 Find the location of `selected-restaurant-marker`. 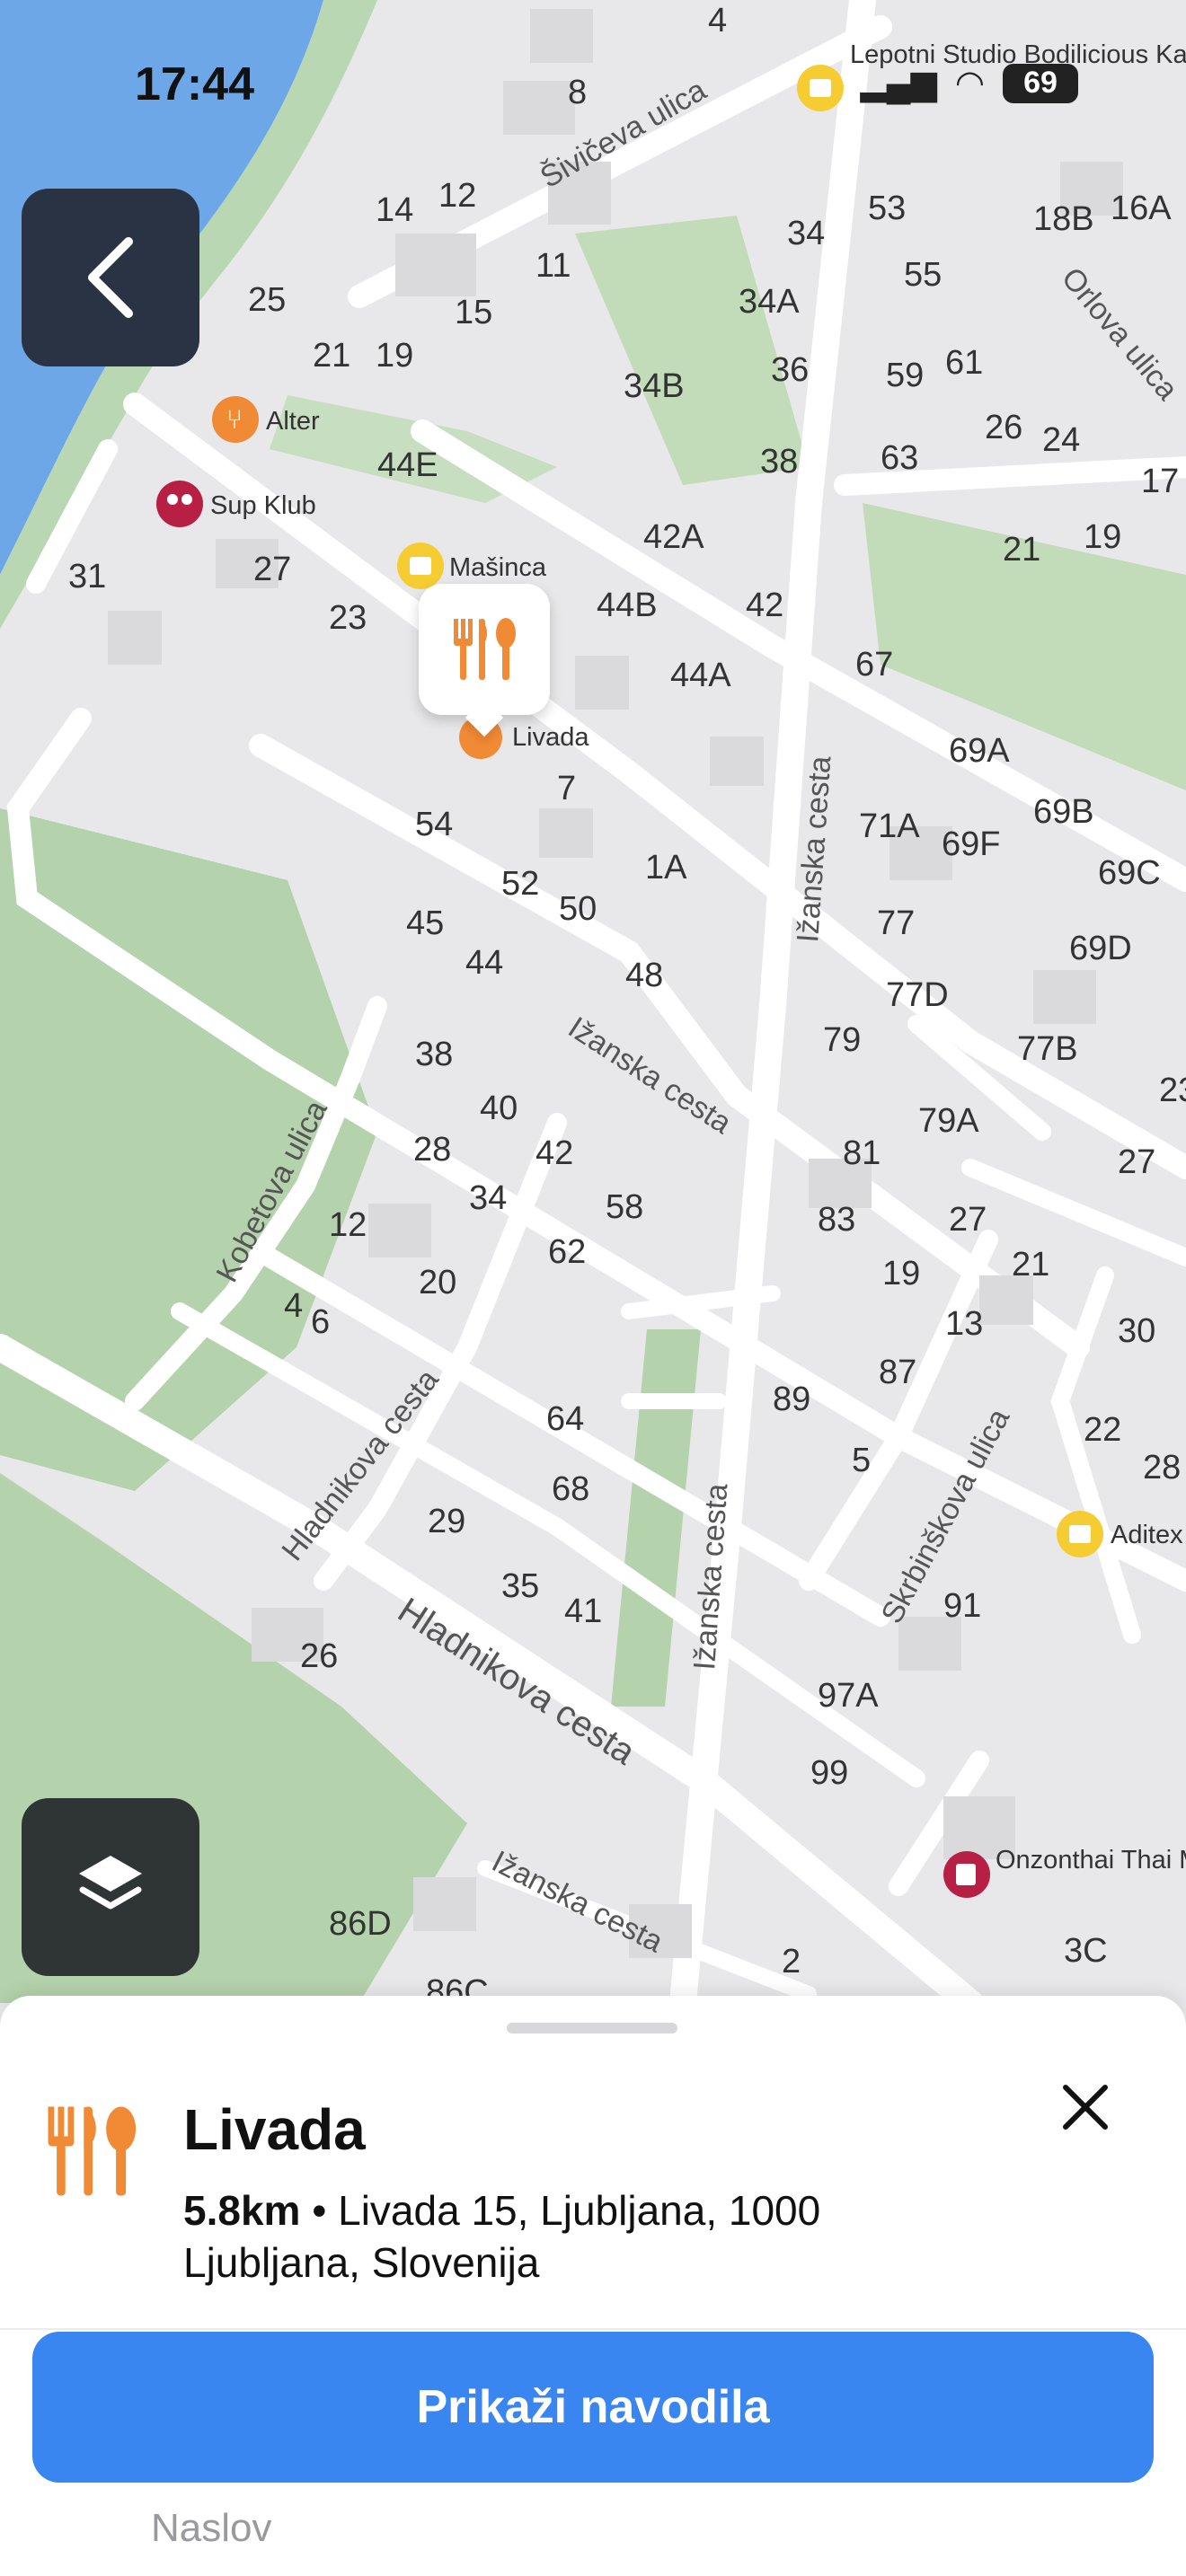

selected-restaurant-marker is located at coordinates (484, 649).